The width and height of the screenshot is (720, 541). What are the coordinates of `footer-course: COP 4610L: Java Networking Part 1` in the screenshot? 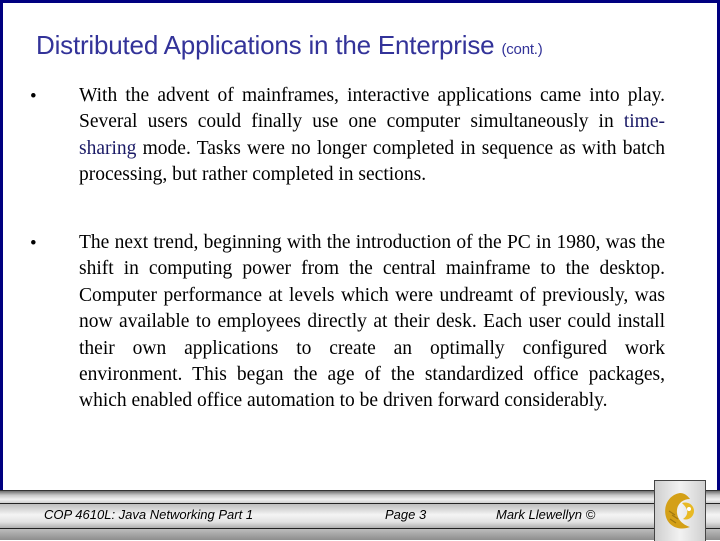 It's located at (149, 514).